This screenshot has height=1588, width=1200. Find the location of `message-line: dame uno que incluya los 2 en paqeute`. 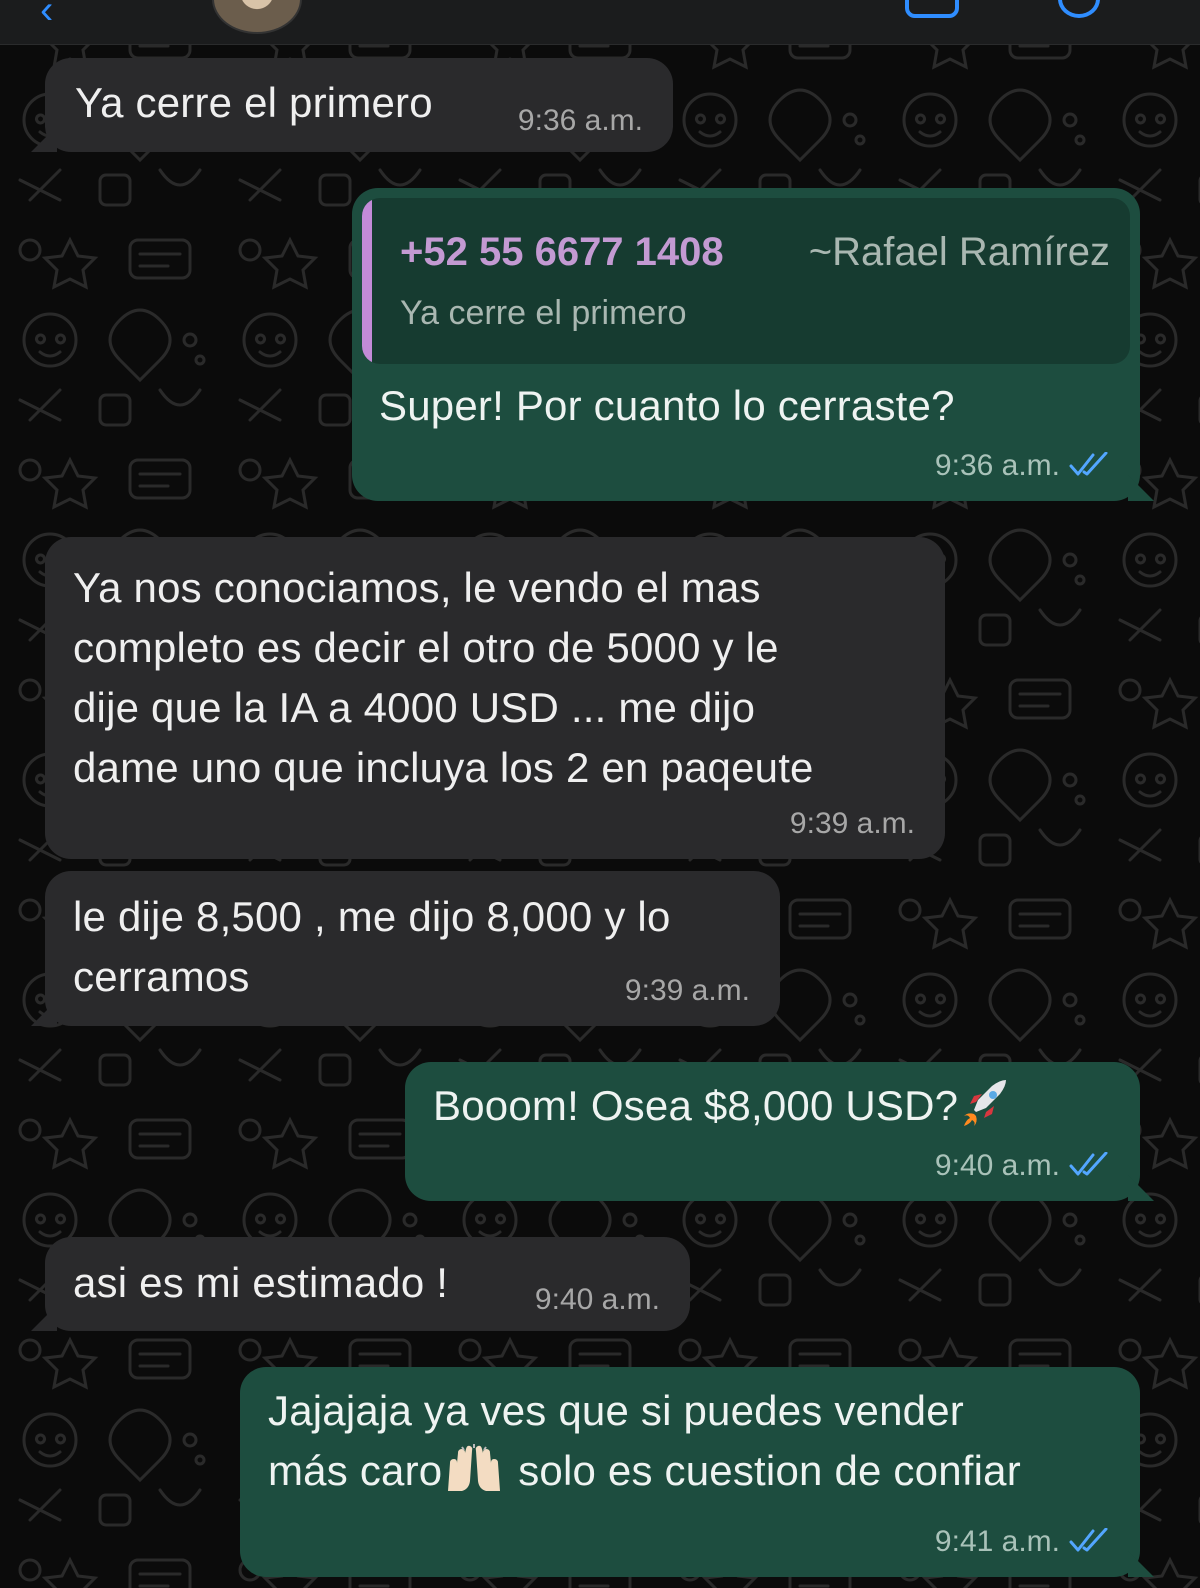

message-line: dame uno que incluya los 2 en paqeute is located at coordinates (443, 767).